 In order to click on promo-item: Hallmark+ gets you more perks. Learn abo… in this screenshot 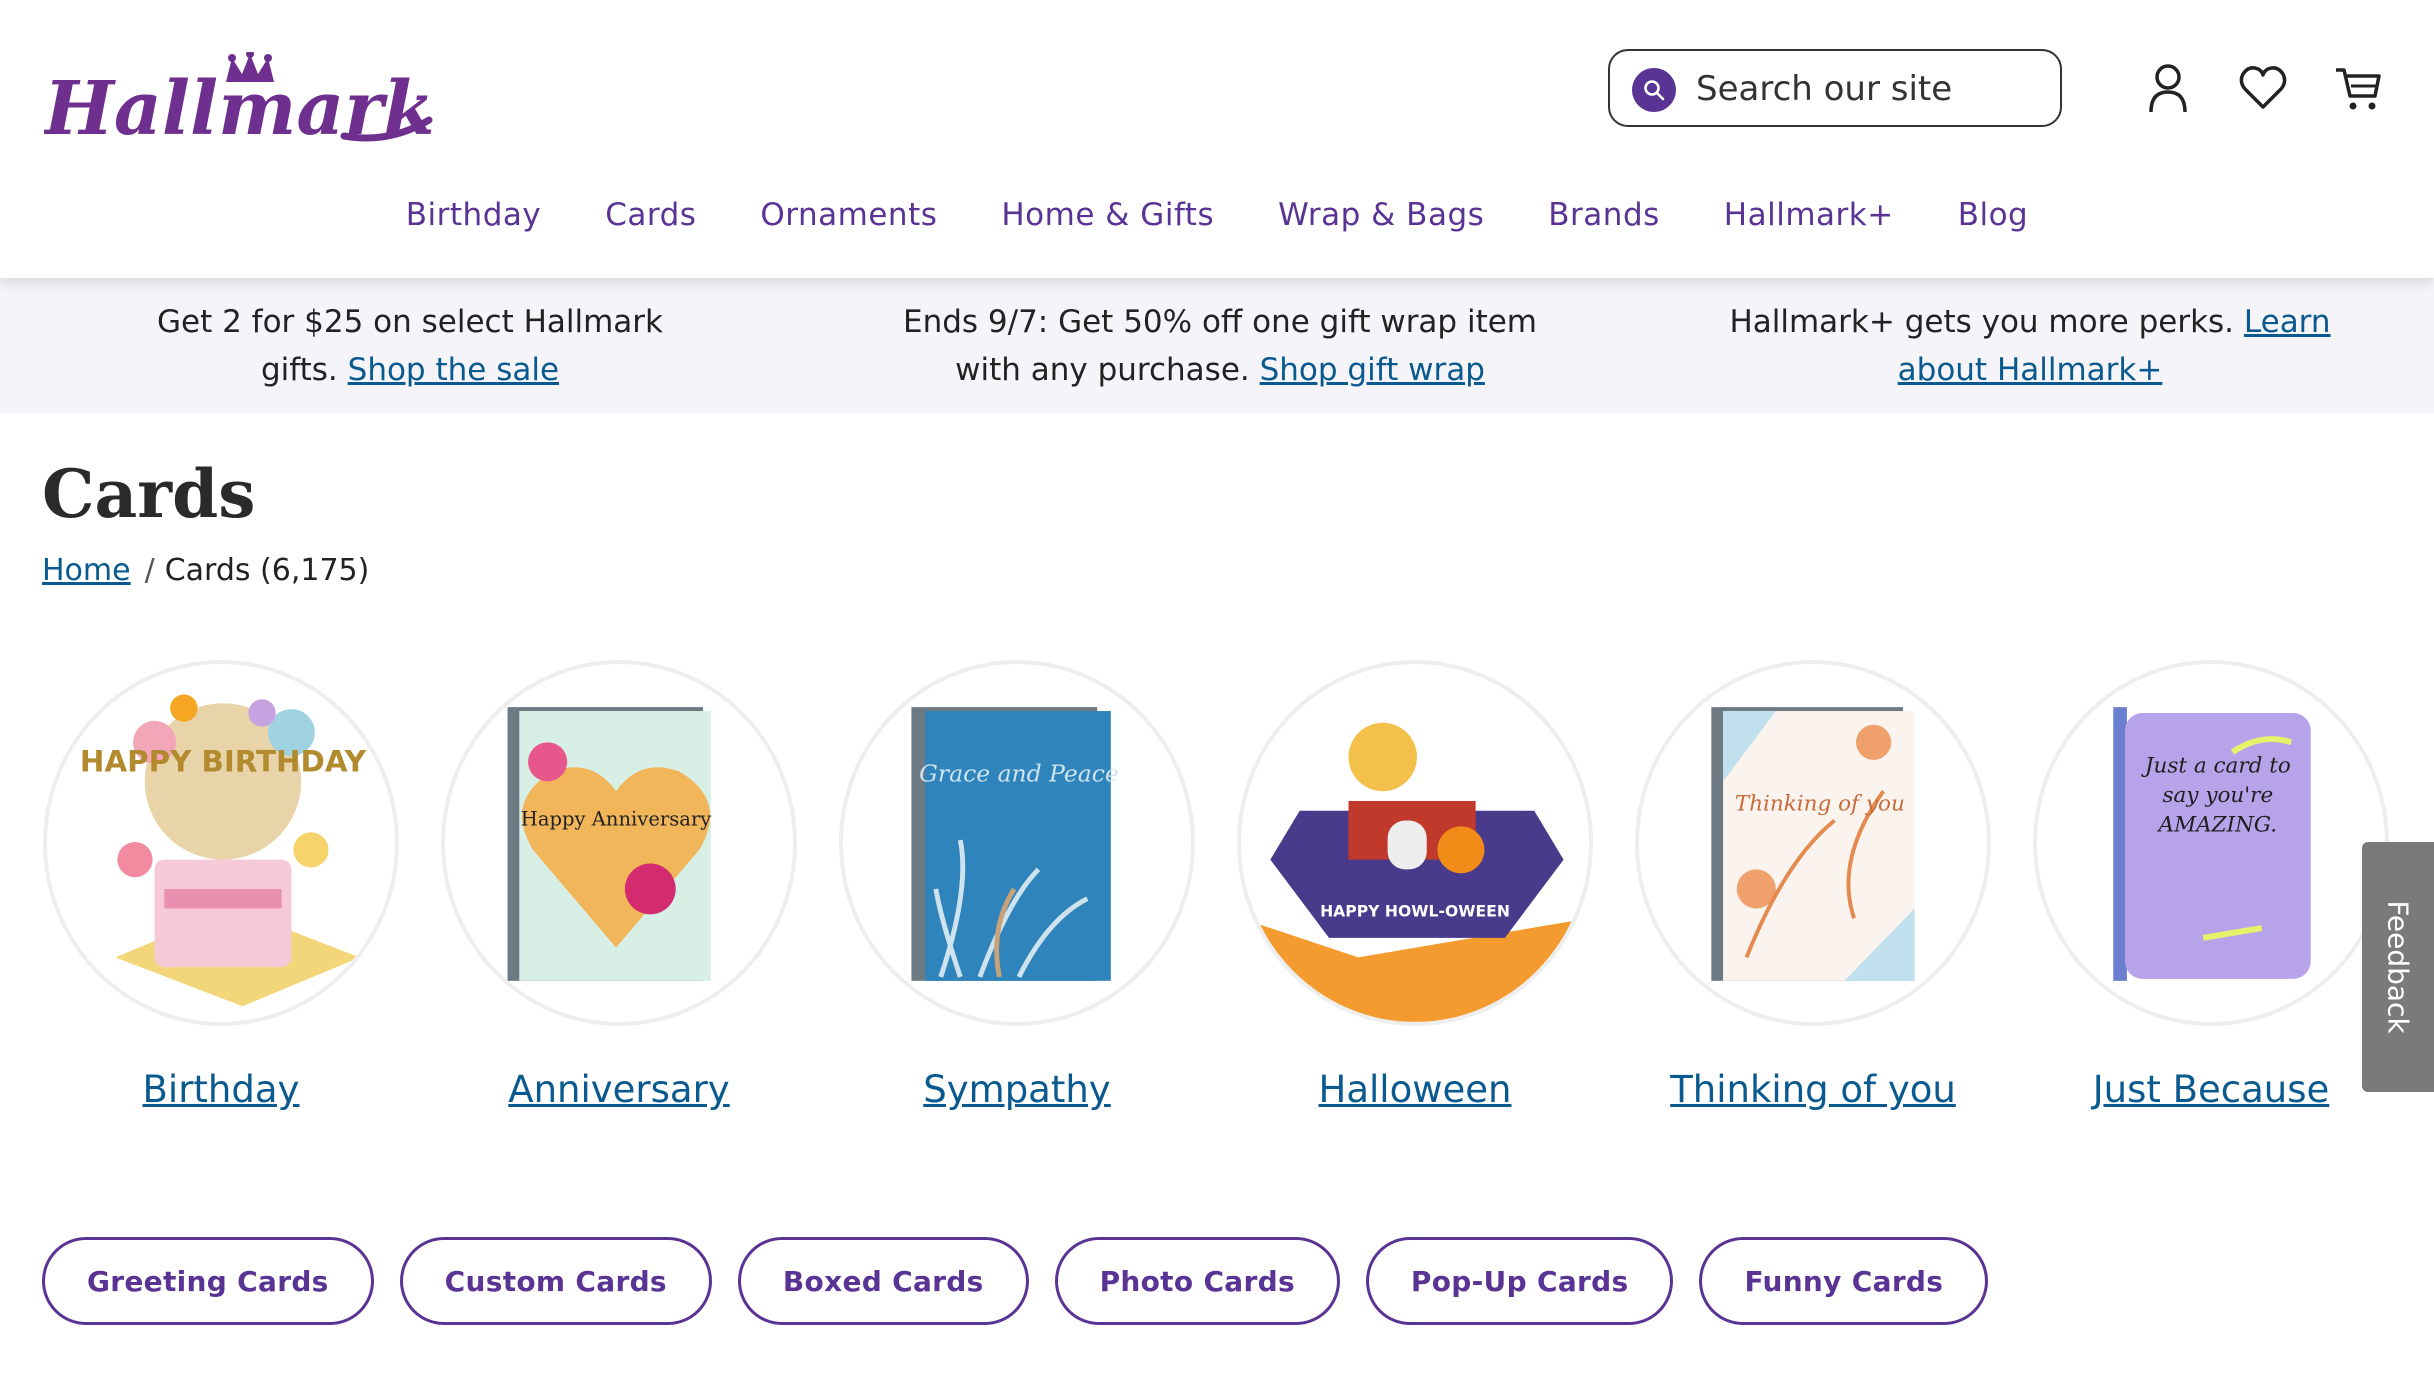, I will do `click(2030, 346)`.